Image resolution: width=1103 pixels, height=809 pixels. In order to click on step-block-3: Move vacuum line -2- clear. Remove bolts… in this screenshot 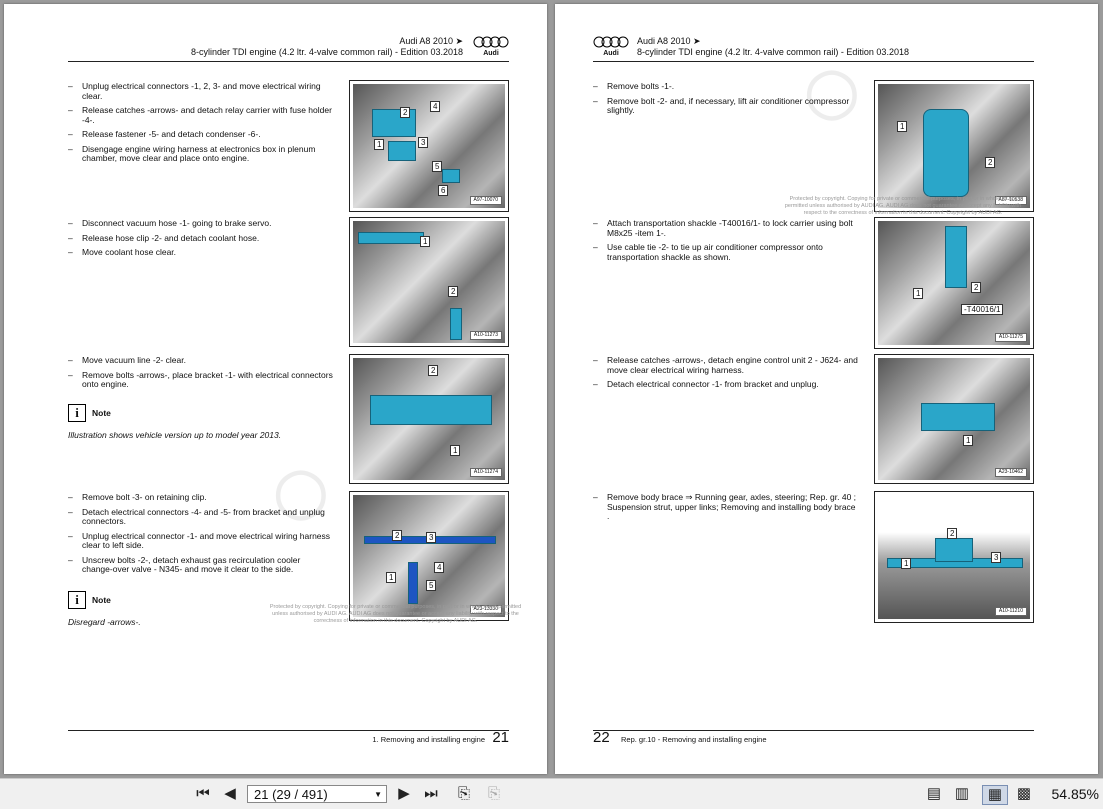, I will do `click(200, 375)`.